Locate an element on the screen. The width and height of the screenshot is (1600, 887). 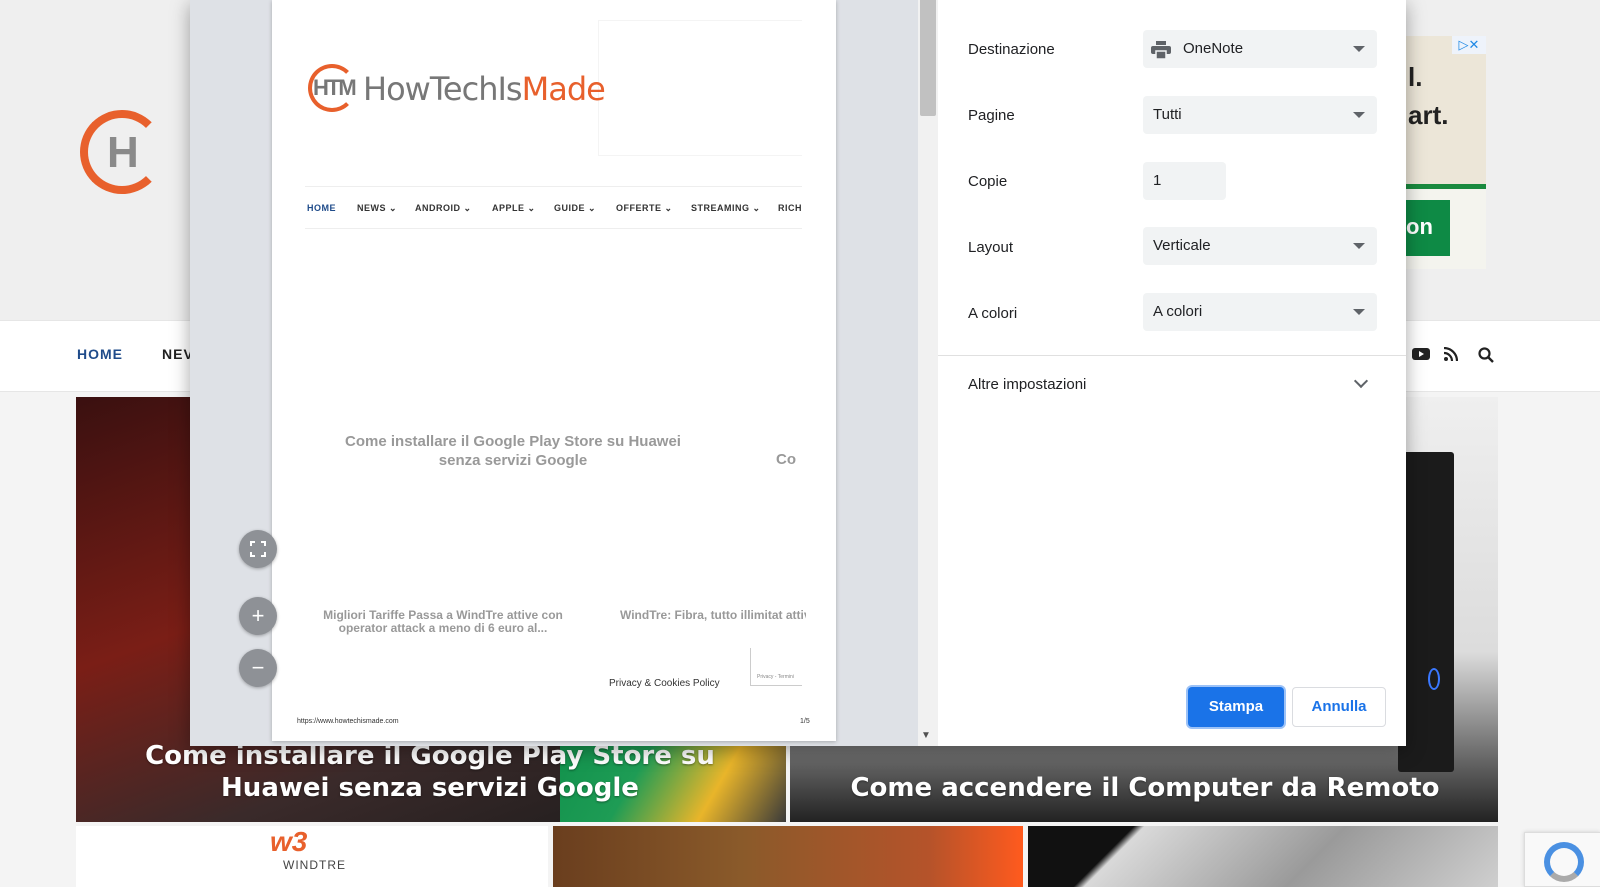
preview-nav-item: STREAMING ⌄ is located at coordinates (726, 208).